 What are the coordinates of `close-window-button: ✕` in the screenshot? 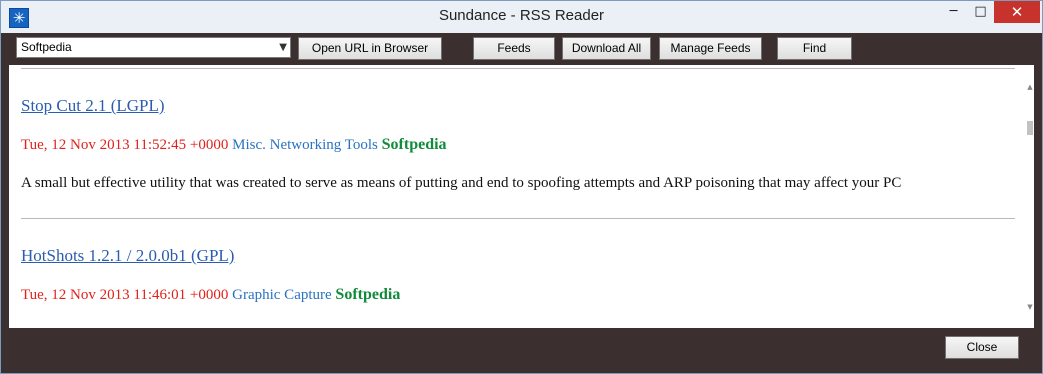 It's located at (1017, 12).